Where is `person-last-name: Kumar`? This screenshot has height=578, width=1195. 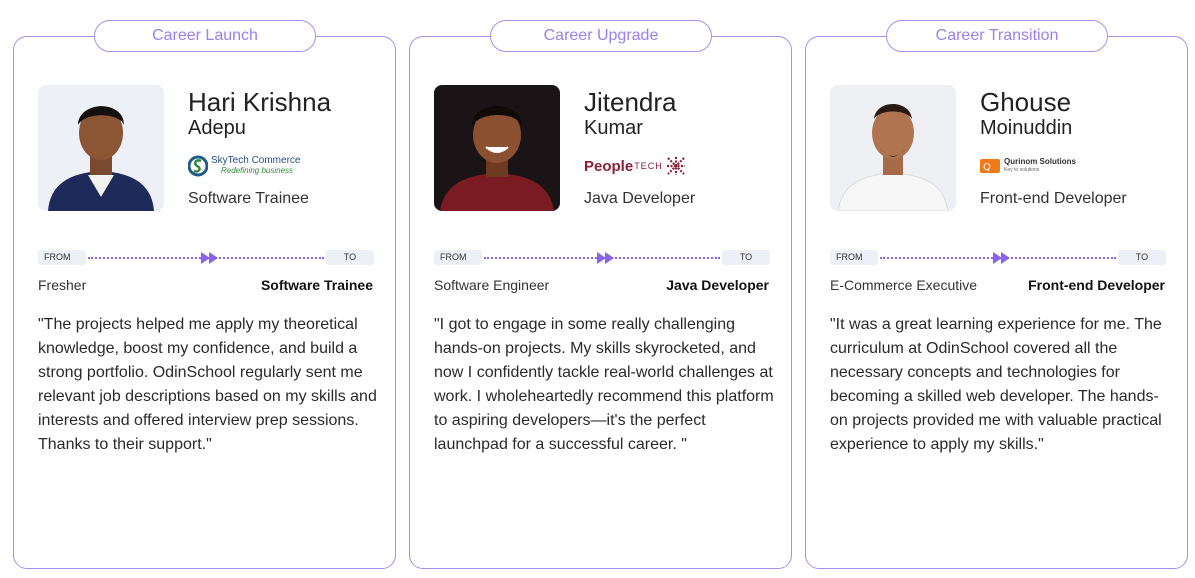 person-last-name: Kumar is located at coordinates (613, 128).